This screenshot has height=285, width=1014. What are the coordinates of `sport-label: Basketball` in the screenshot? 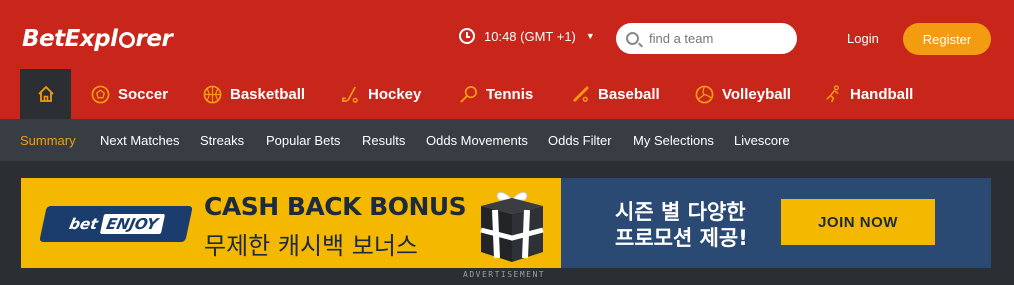 It's located at (268, 94).